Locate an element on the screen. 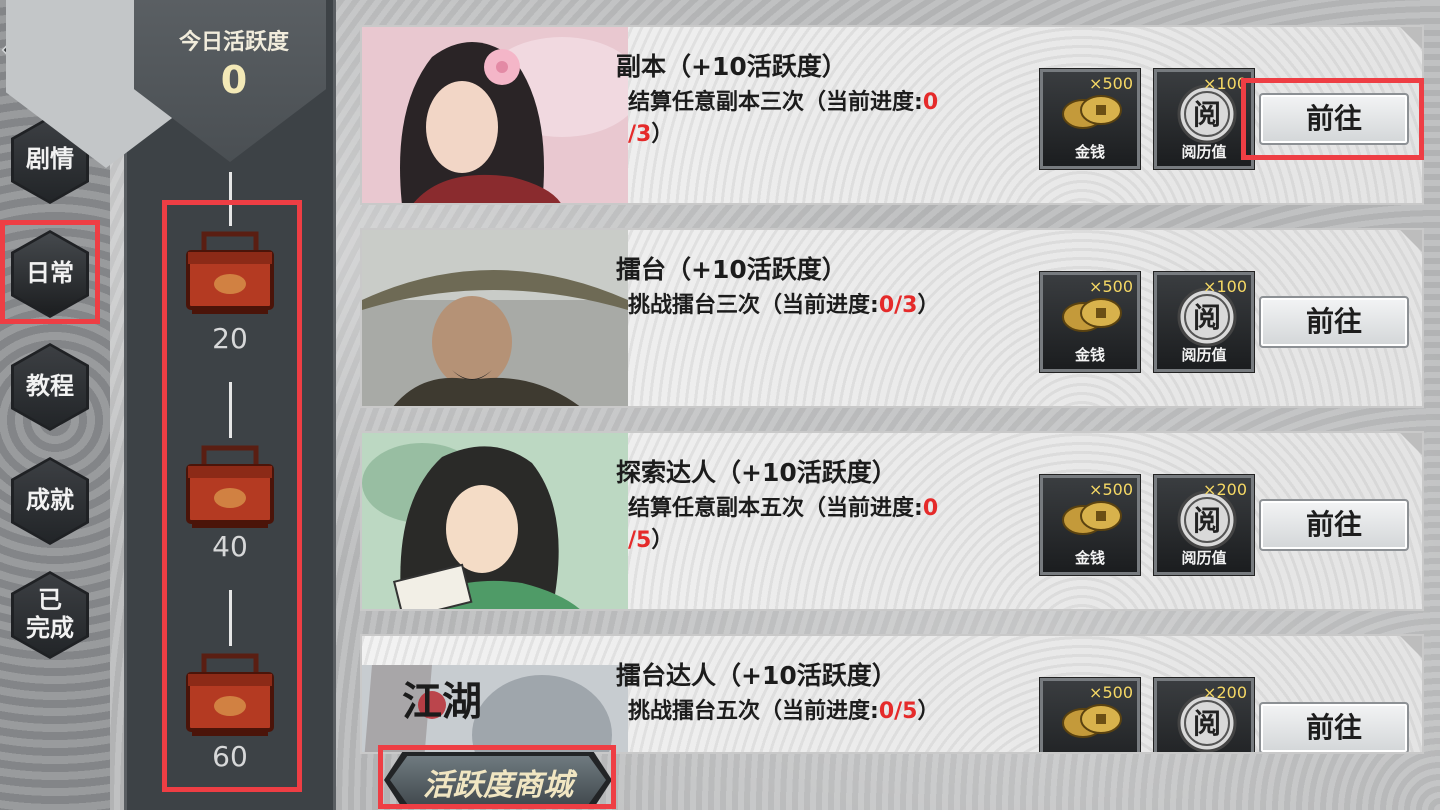 This screenshot has width=1440, height=810. quest-title: 副本（+10活跃度） is located at coordinates (731, 66).